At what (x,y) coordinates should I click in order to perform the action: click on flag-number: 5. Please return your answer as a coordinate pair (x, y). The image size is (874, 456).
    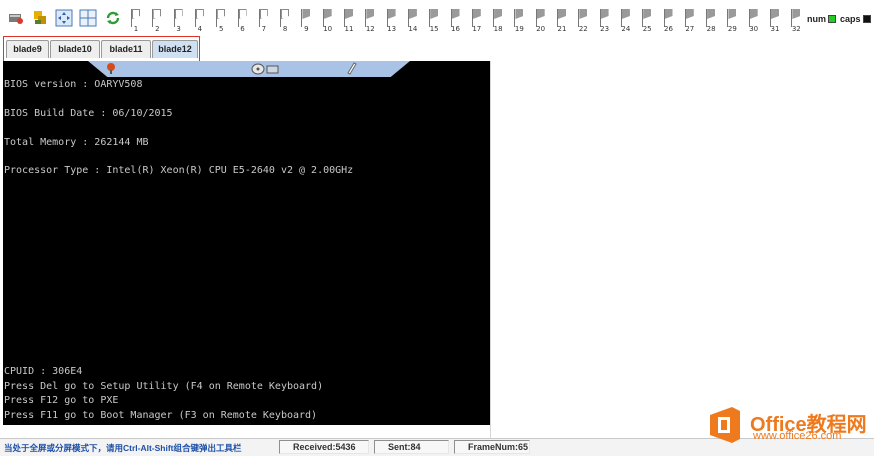
    Looking at the image, I should click on (221, 29).